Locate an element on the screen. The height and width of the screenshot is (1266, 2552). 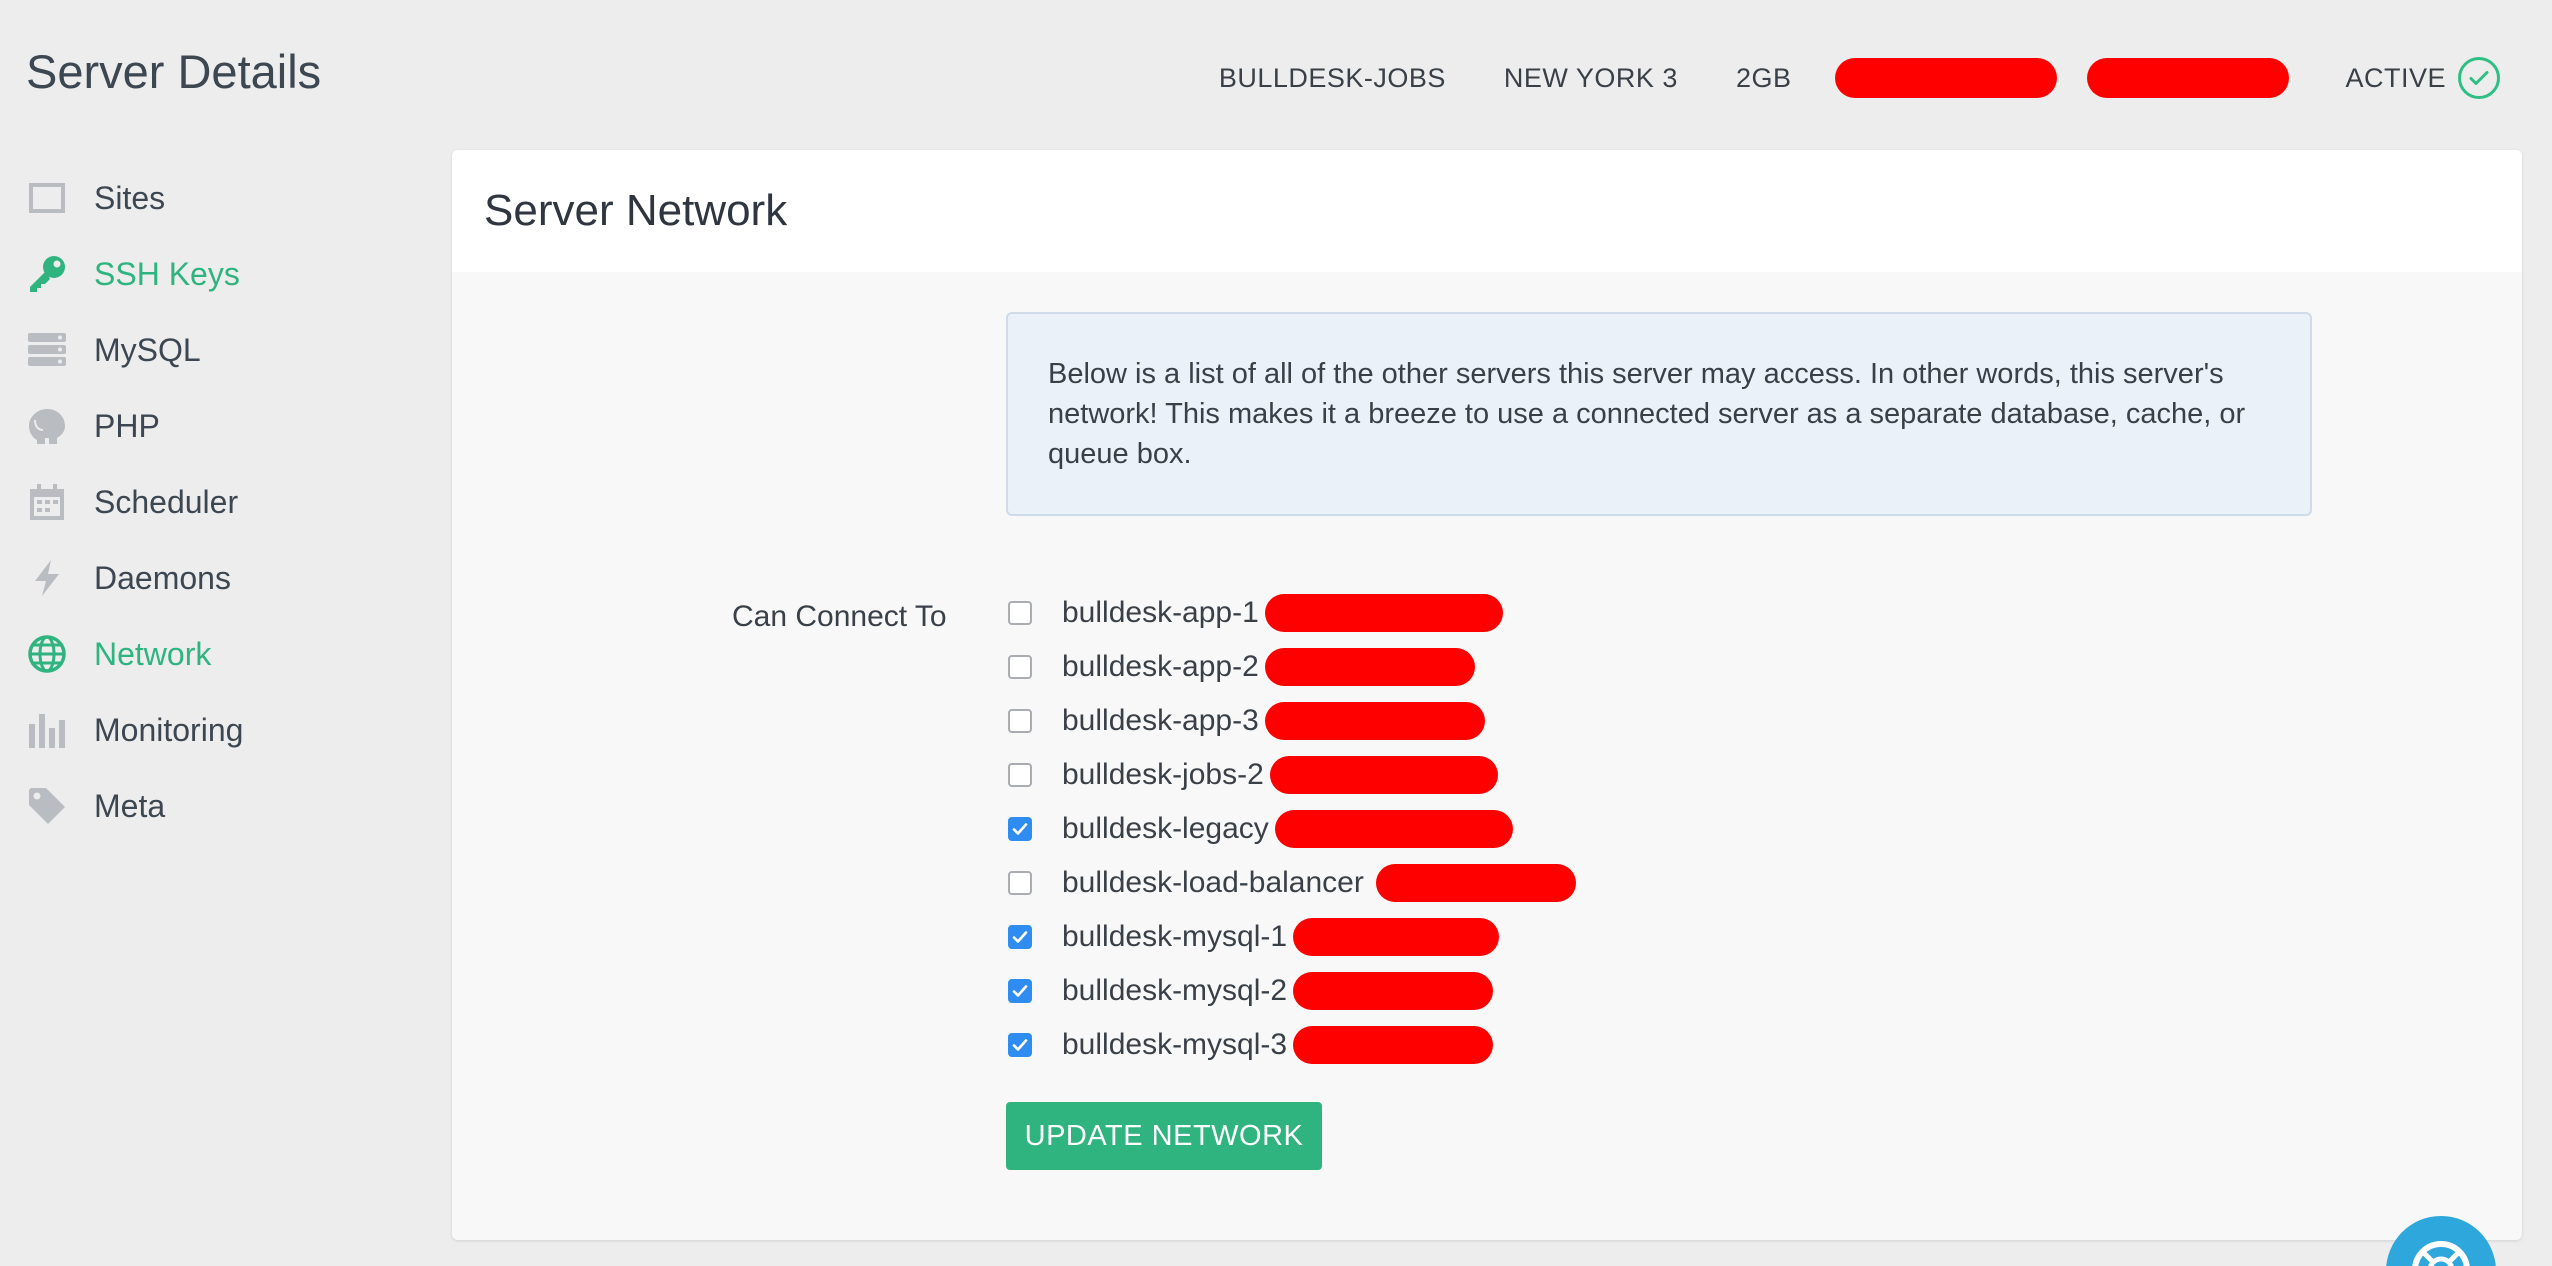
server-name: bulldesk-legacy is located at coordinates (1165, 828).